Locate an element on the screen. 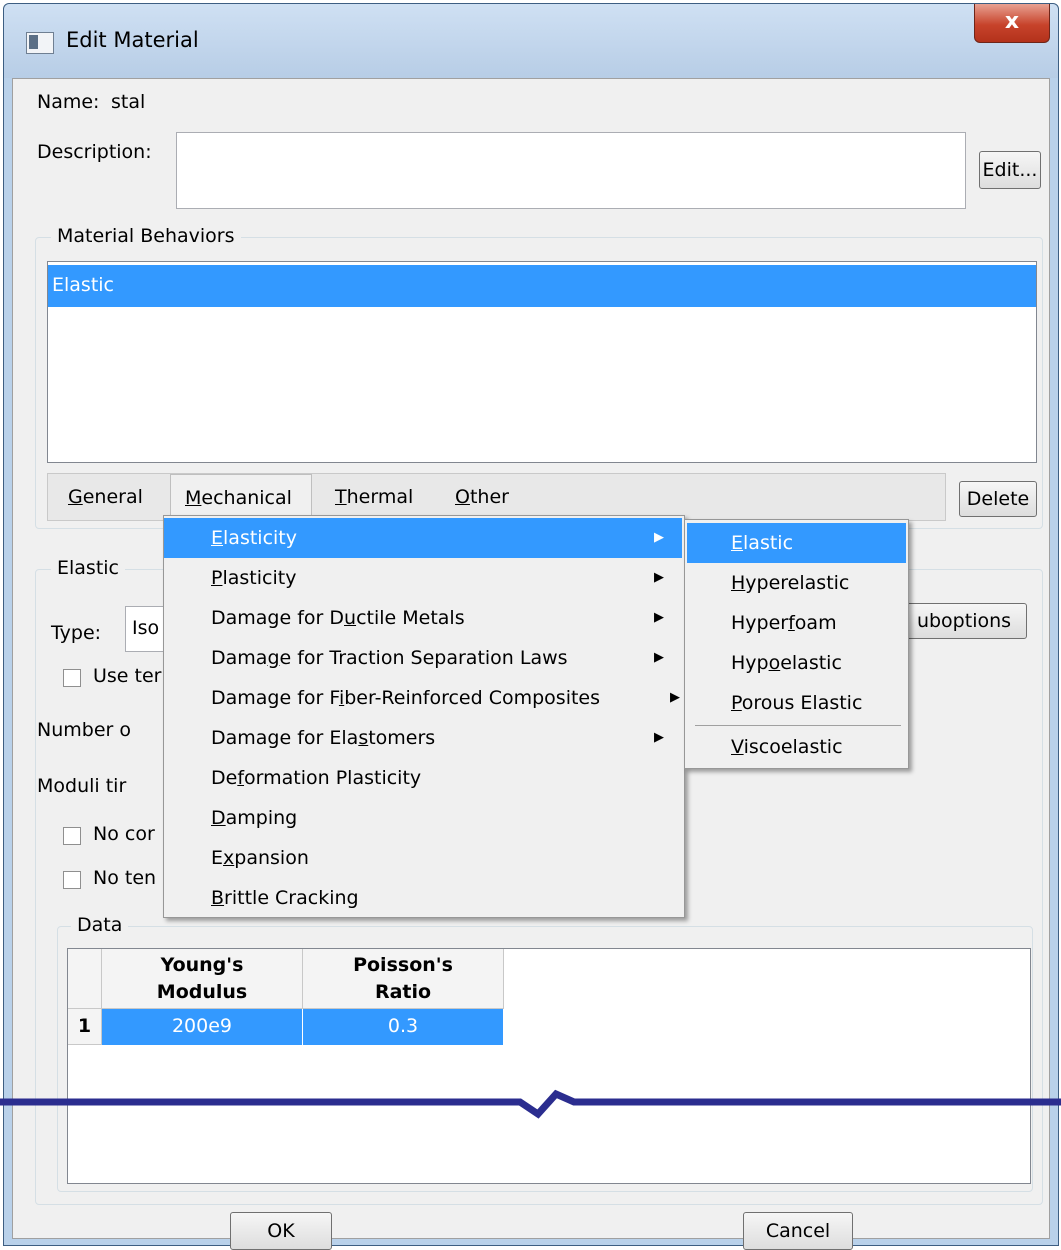 This screenshot has height=1250, width=1061. menu-item-brittle-cracking: Brittle Cracking is located at coordinates (423, 898).